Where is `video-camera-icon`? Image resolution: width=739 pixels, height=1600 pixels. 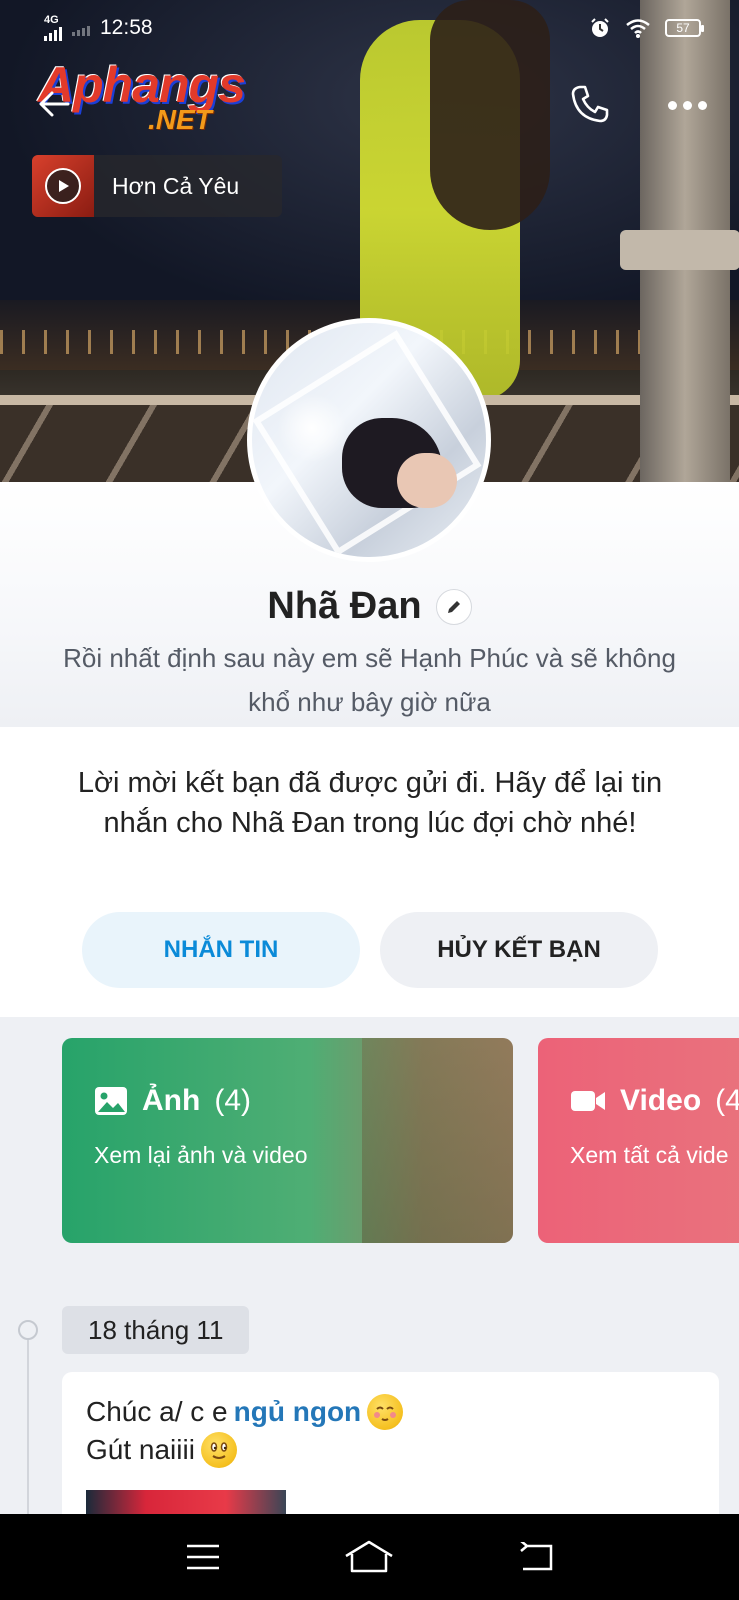 video-camera-icon is located at coordinates (588, 1101).